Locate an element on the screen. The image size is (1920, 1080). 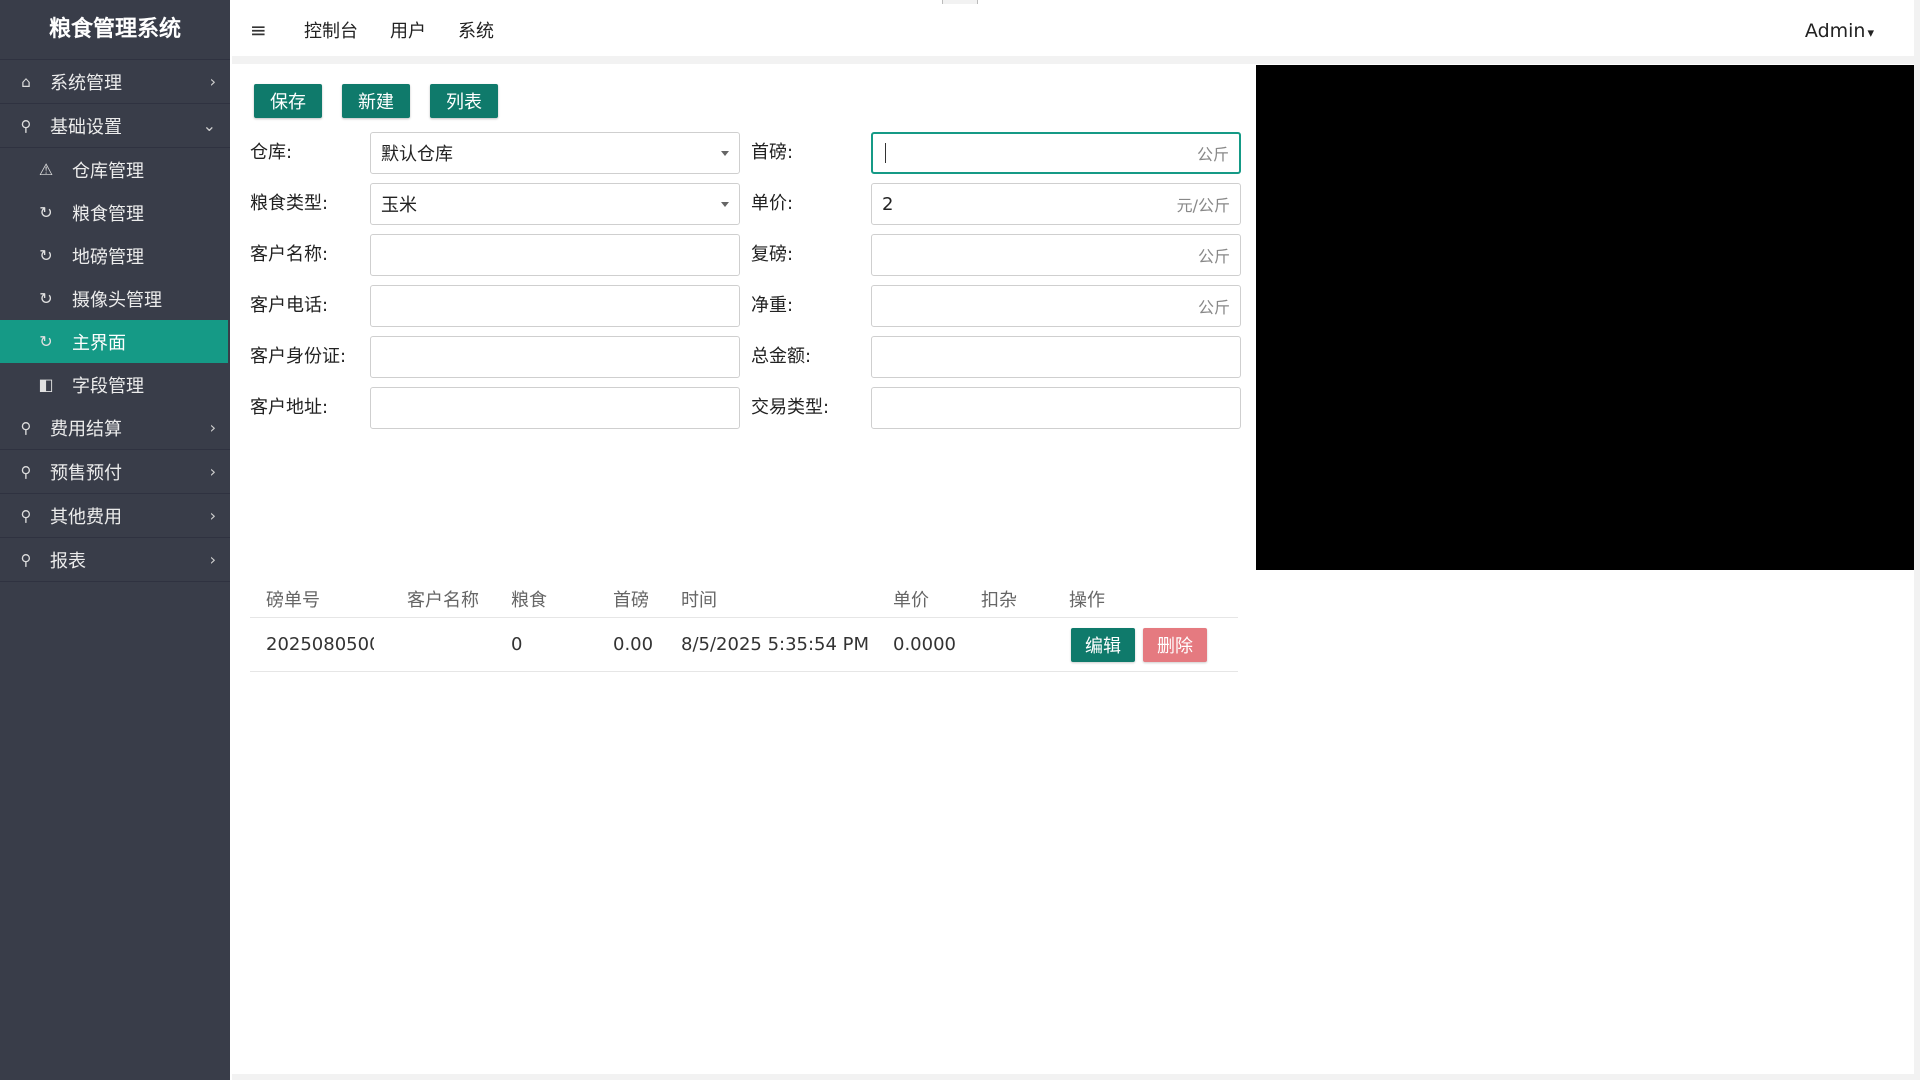
unit-price-label: 单价: is located at coordinates (772, 203).